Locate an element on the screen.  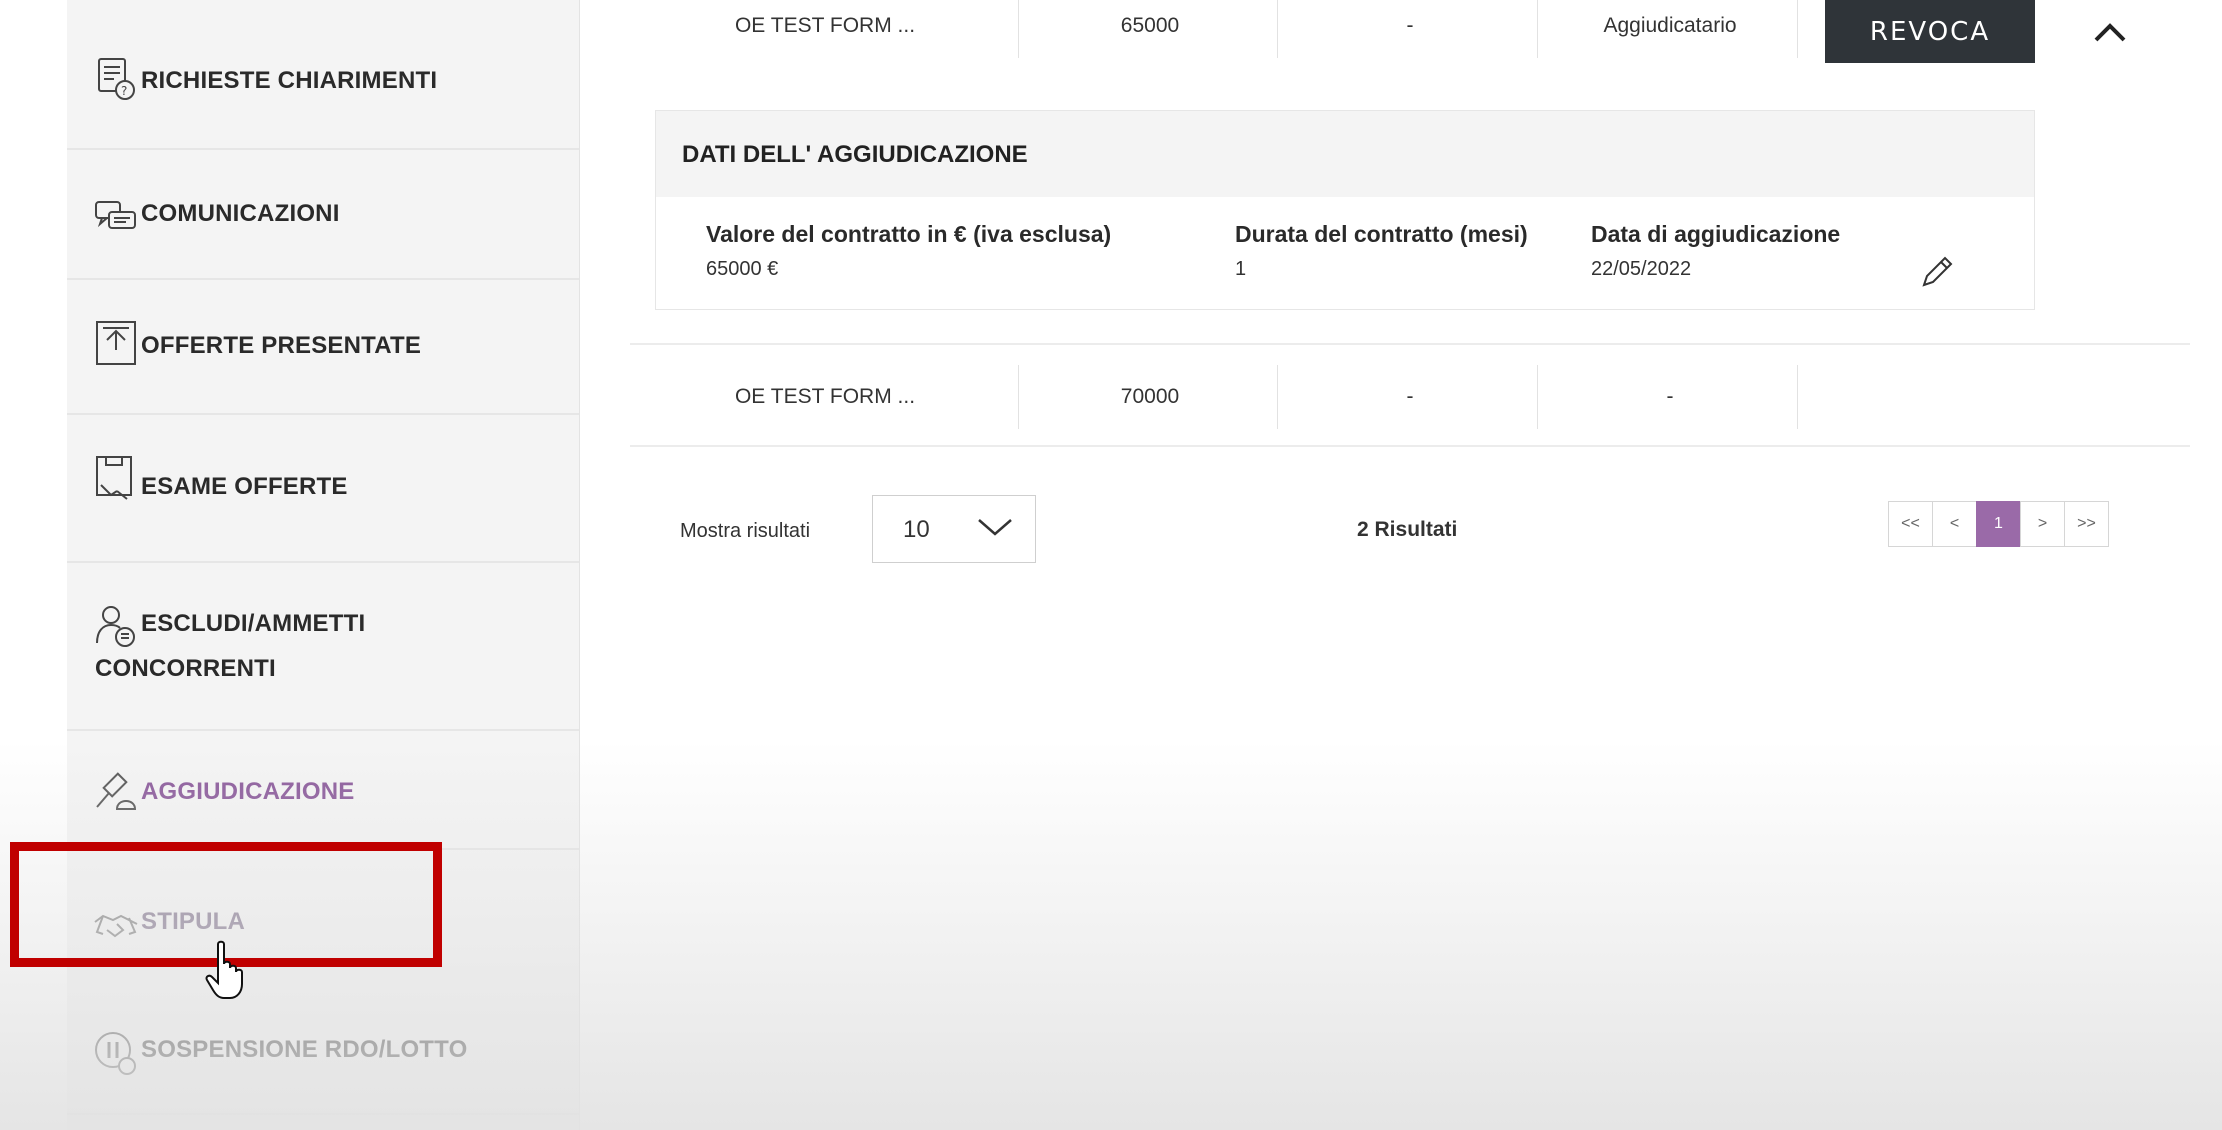
sidebar-item-label: ESAME OFFERTE is located at coordinates (244, 486).